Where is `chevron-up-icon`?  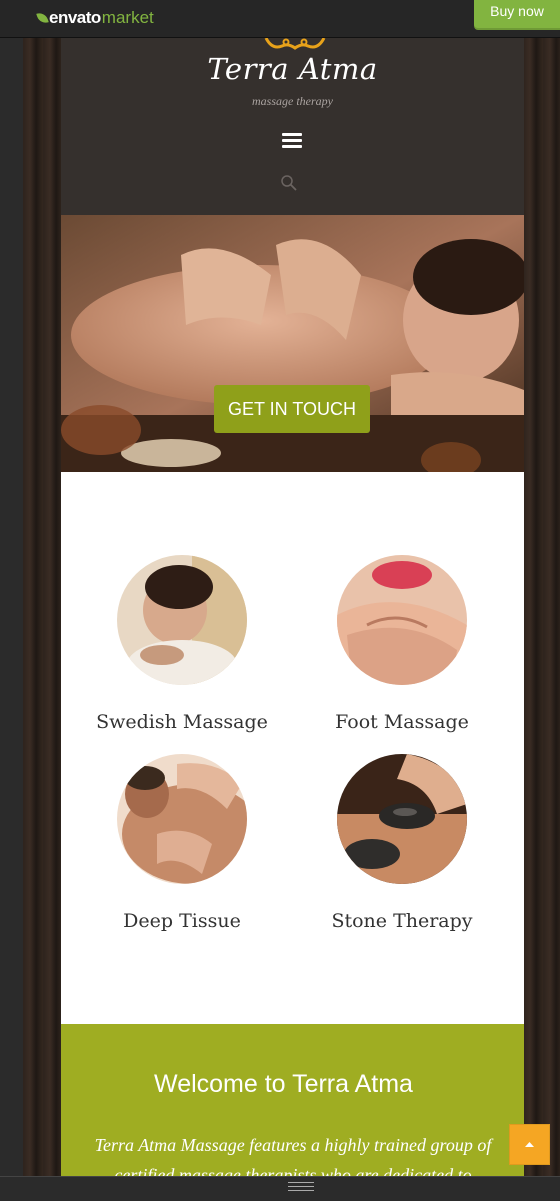 chevron-up-icon is located at coordinates (529, 1144).